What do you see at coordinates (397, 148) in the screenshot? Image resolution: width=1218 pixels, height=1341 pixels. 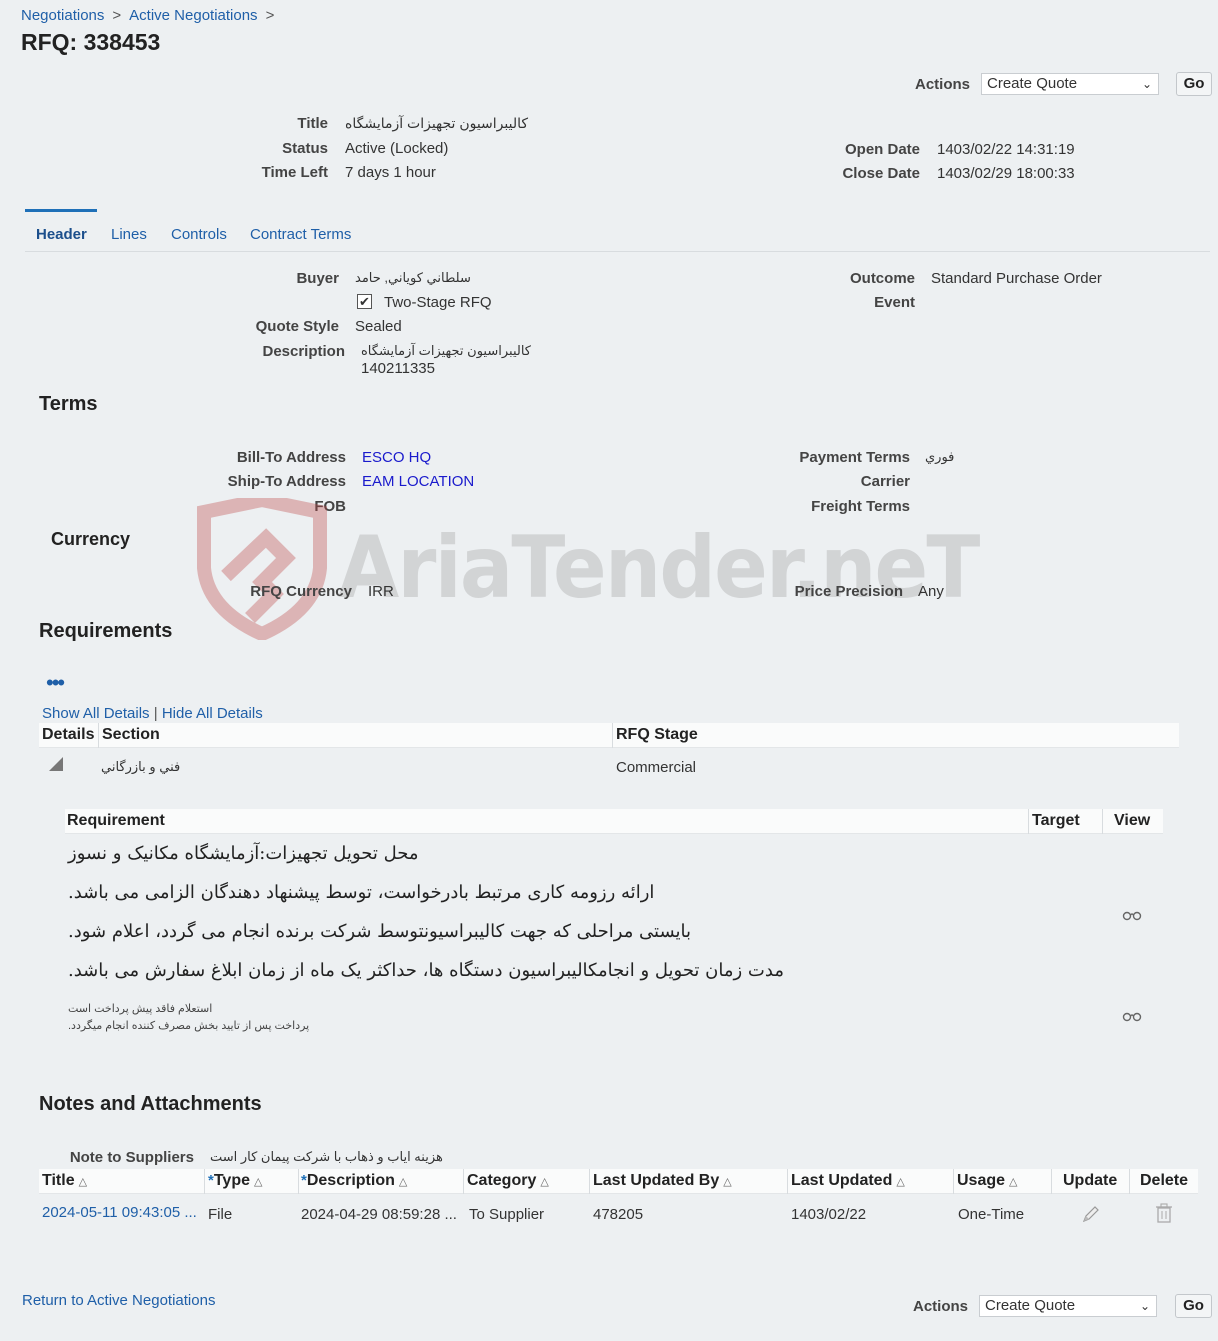 I see `status-value: Active (Locked)` at bounding box center [397, 148].